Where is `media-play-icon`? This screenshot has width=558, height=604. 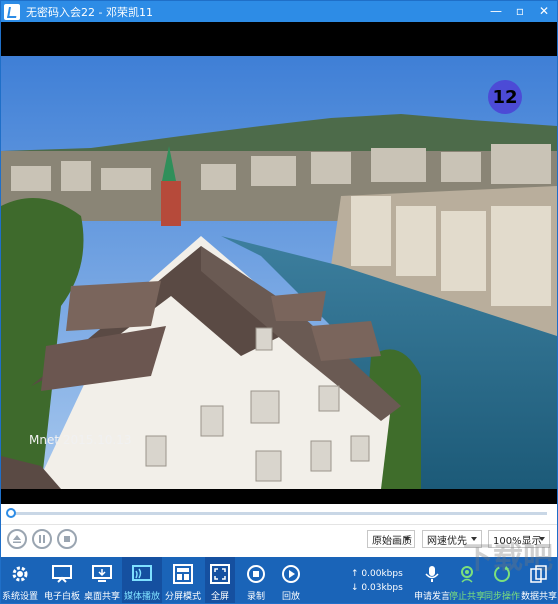
media-play-icon is located at coordinates (142, 574).